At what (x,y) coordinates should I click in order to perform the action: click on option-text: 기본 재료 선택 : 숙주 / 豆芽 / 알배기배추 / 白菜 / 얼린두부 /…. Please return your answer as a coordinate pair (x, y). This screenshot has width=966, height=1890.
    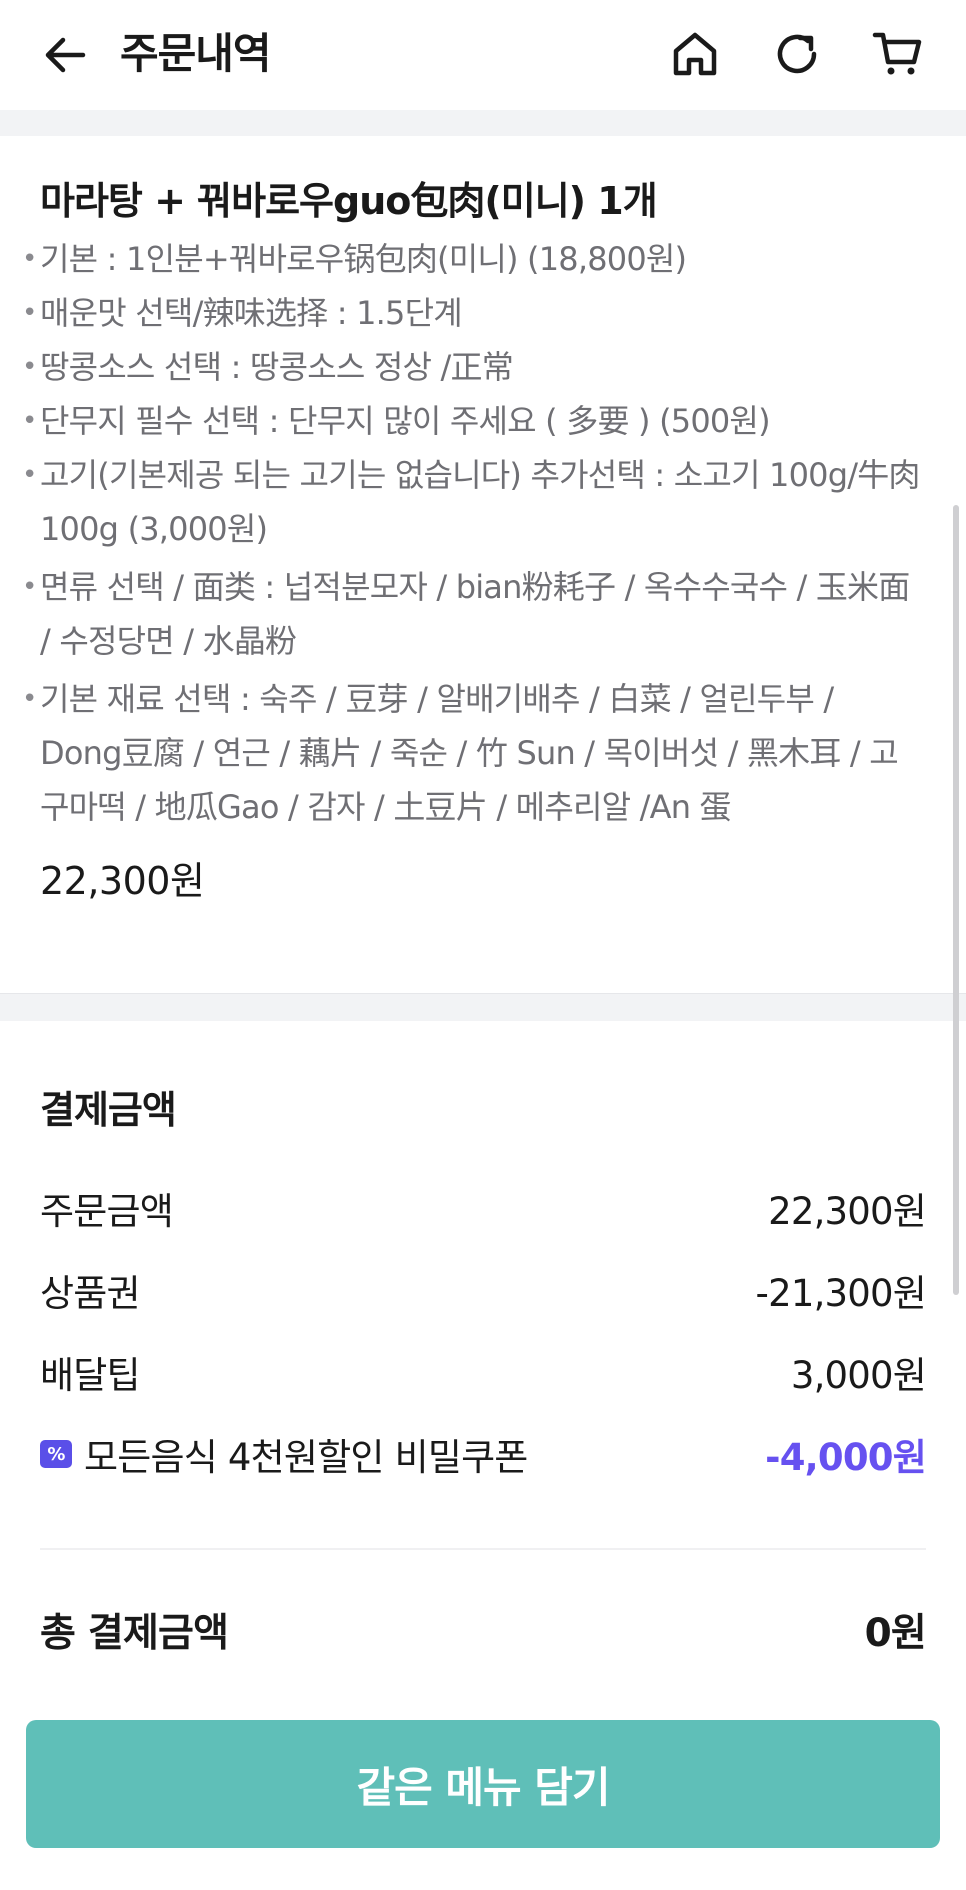
    Looking at the image, I should click on (469, 753).